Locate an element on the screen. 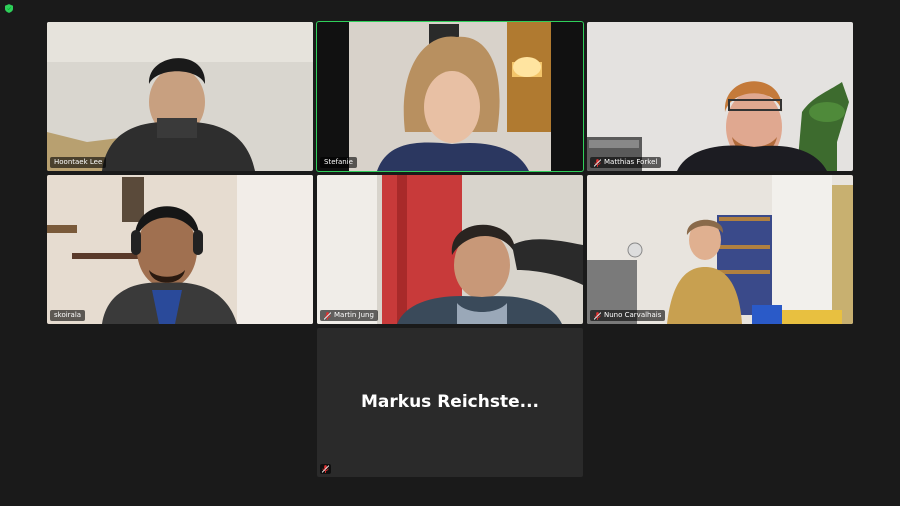 The width and height of the screenshot is (900, 506). video-tile-stefanie: Stefanie is located at coordinates (450, 96).